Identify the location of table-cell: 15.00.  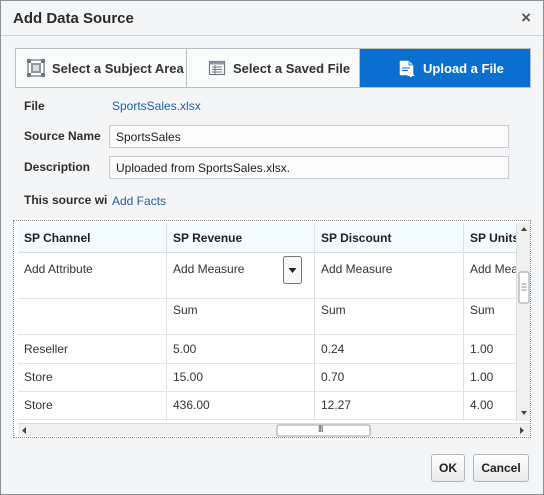
(188, 377).